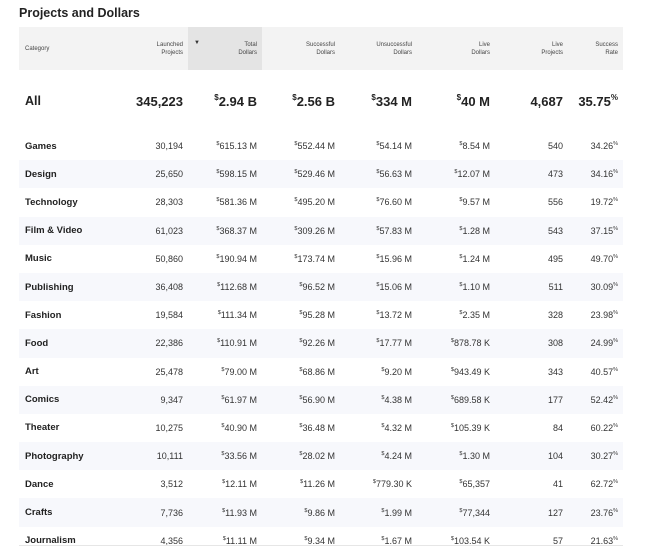 The width and height of the screenshot is (646, 555). What do you see at coordinates (318, 427) in the screenshot?
I see `cell-value: 36.48 M` at bounding box center [318, 427].